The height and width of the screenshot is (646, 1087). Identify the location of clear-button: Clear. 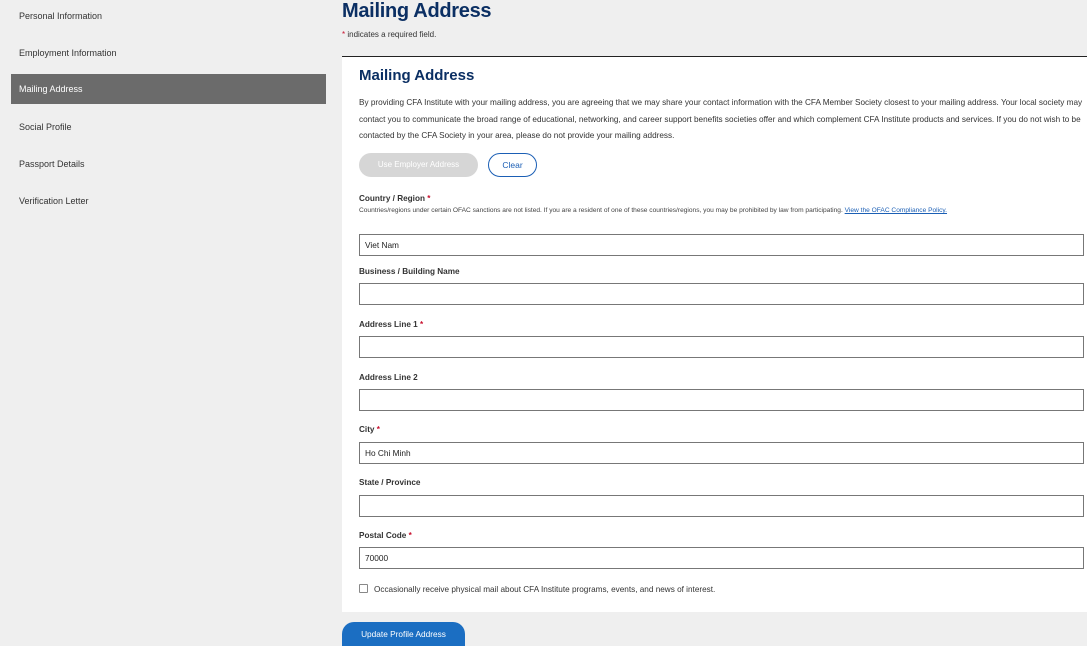
(512, 165).